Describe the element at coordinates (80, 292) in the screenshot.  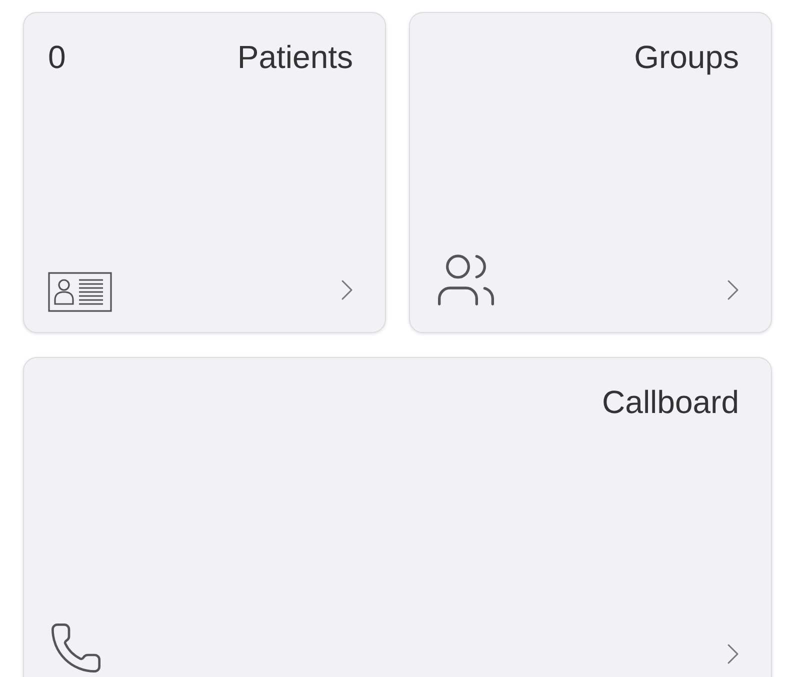
I see `id-card-icon` at that location.